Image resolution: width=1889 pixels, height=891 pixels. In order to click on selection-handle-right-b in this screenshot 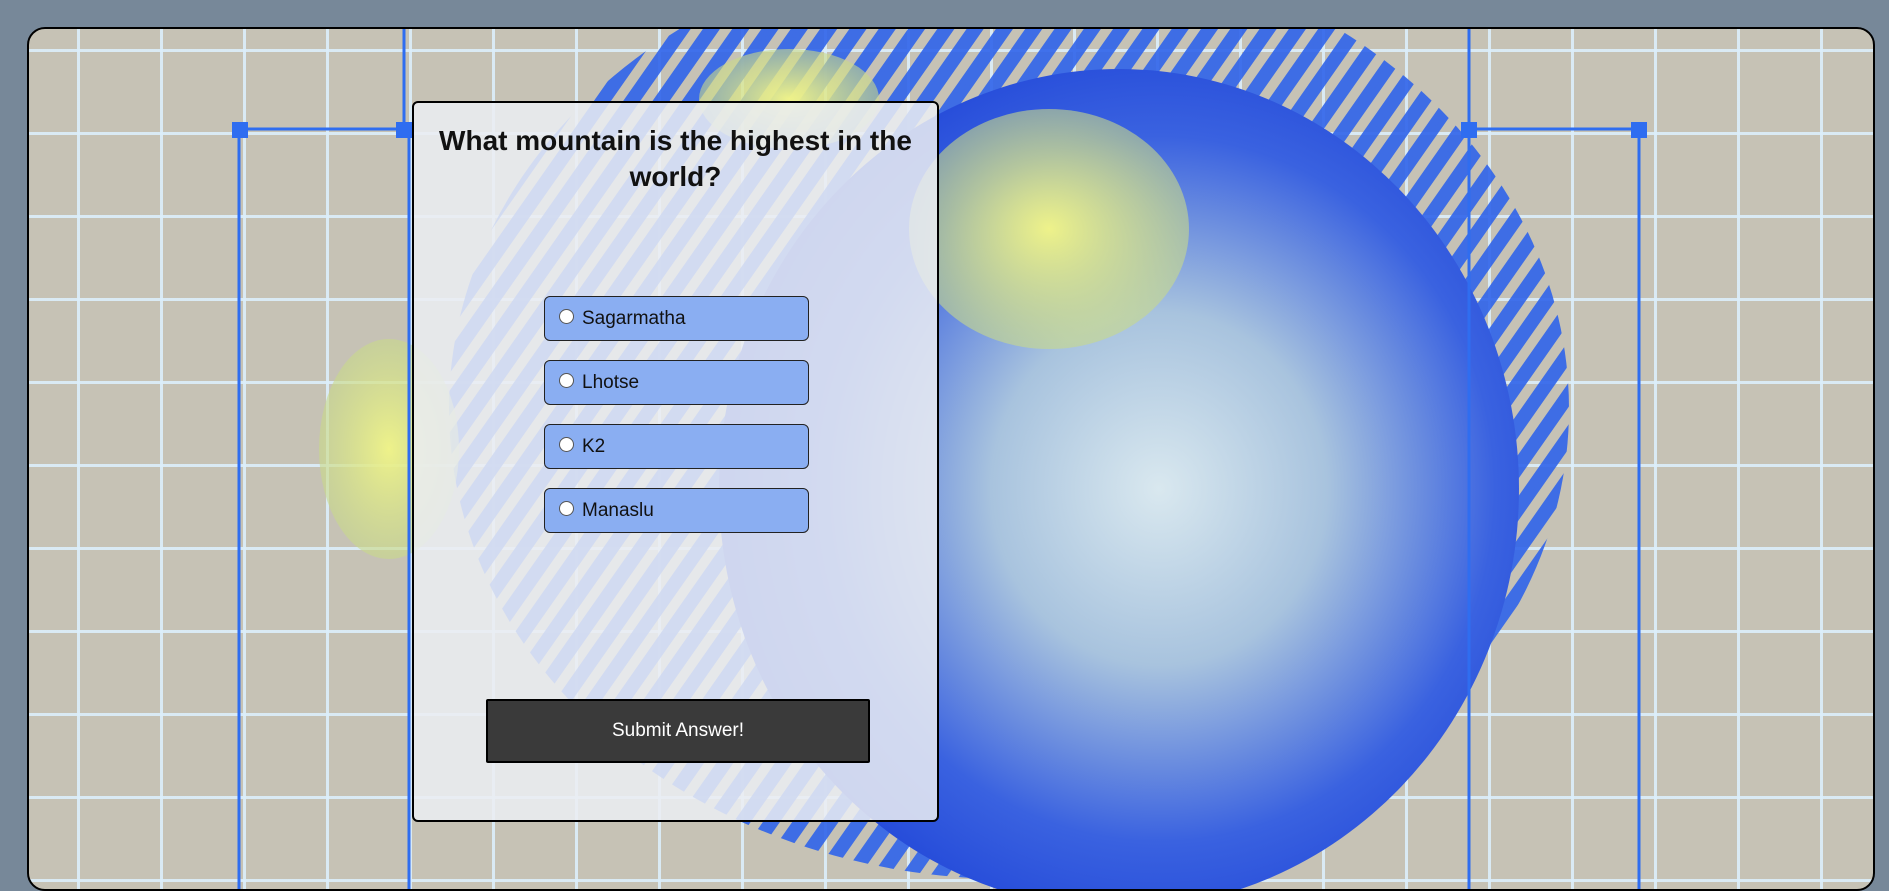, I will do `click(1639, 130)`.